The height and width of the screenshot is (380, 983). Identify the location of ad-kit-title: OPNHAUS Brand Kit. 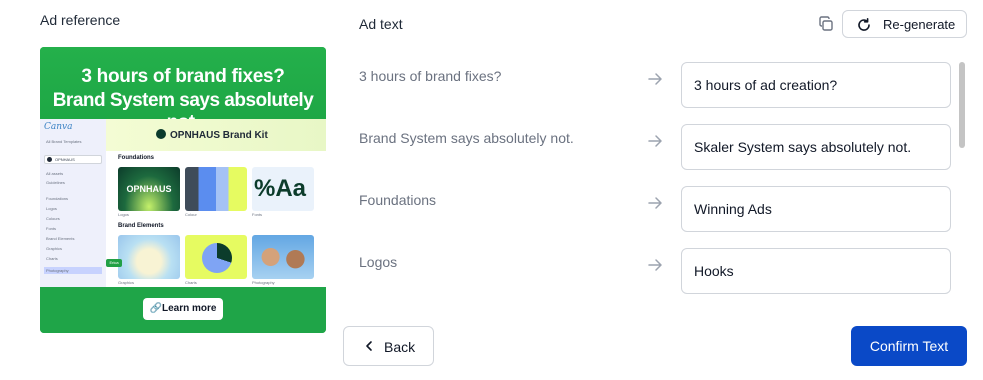
(212, 135).